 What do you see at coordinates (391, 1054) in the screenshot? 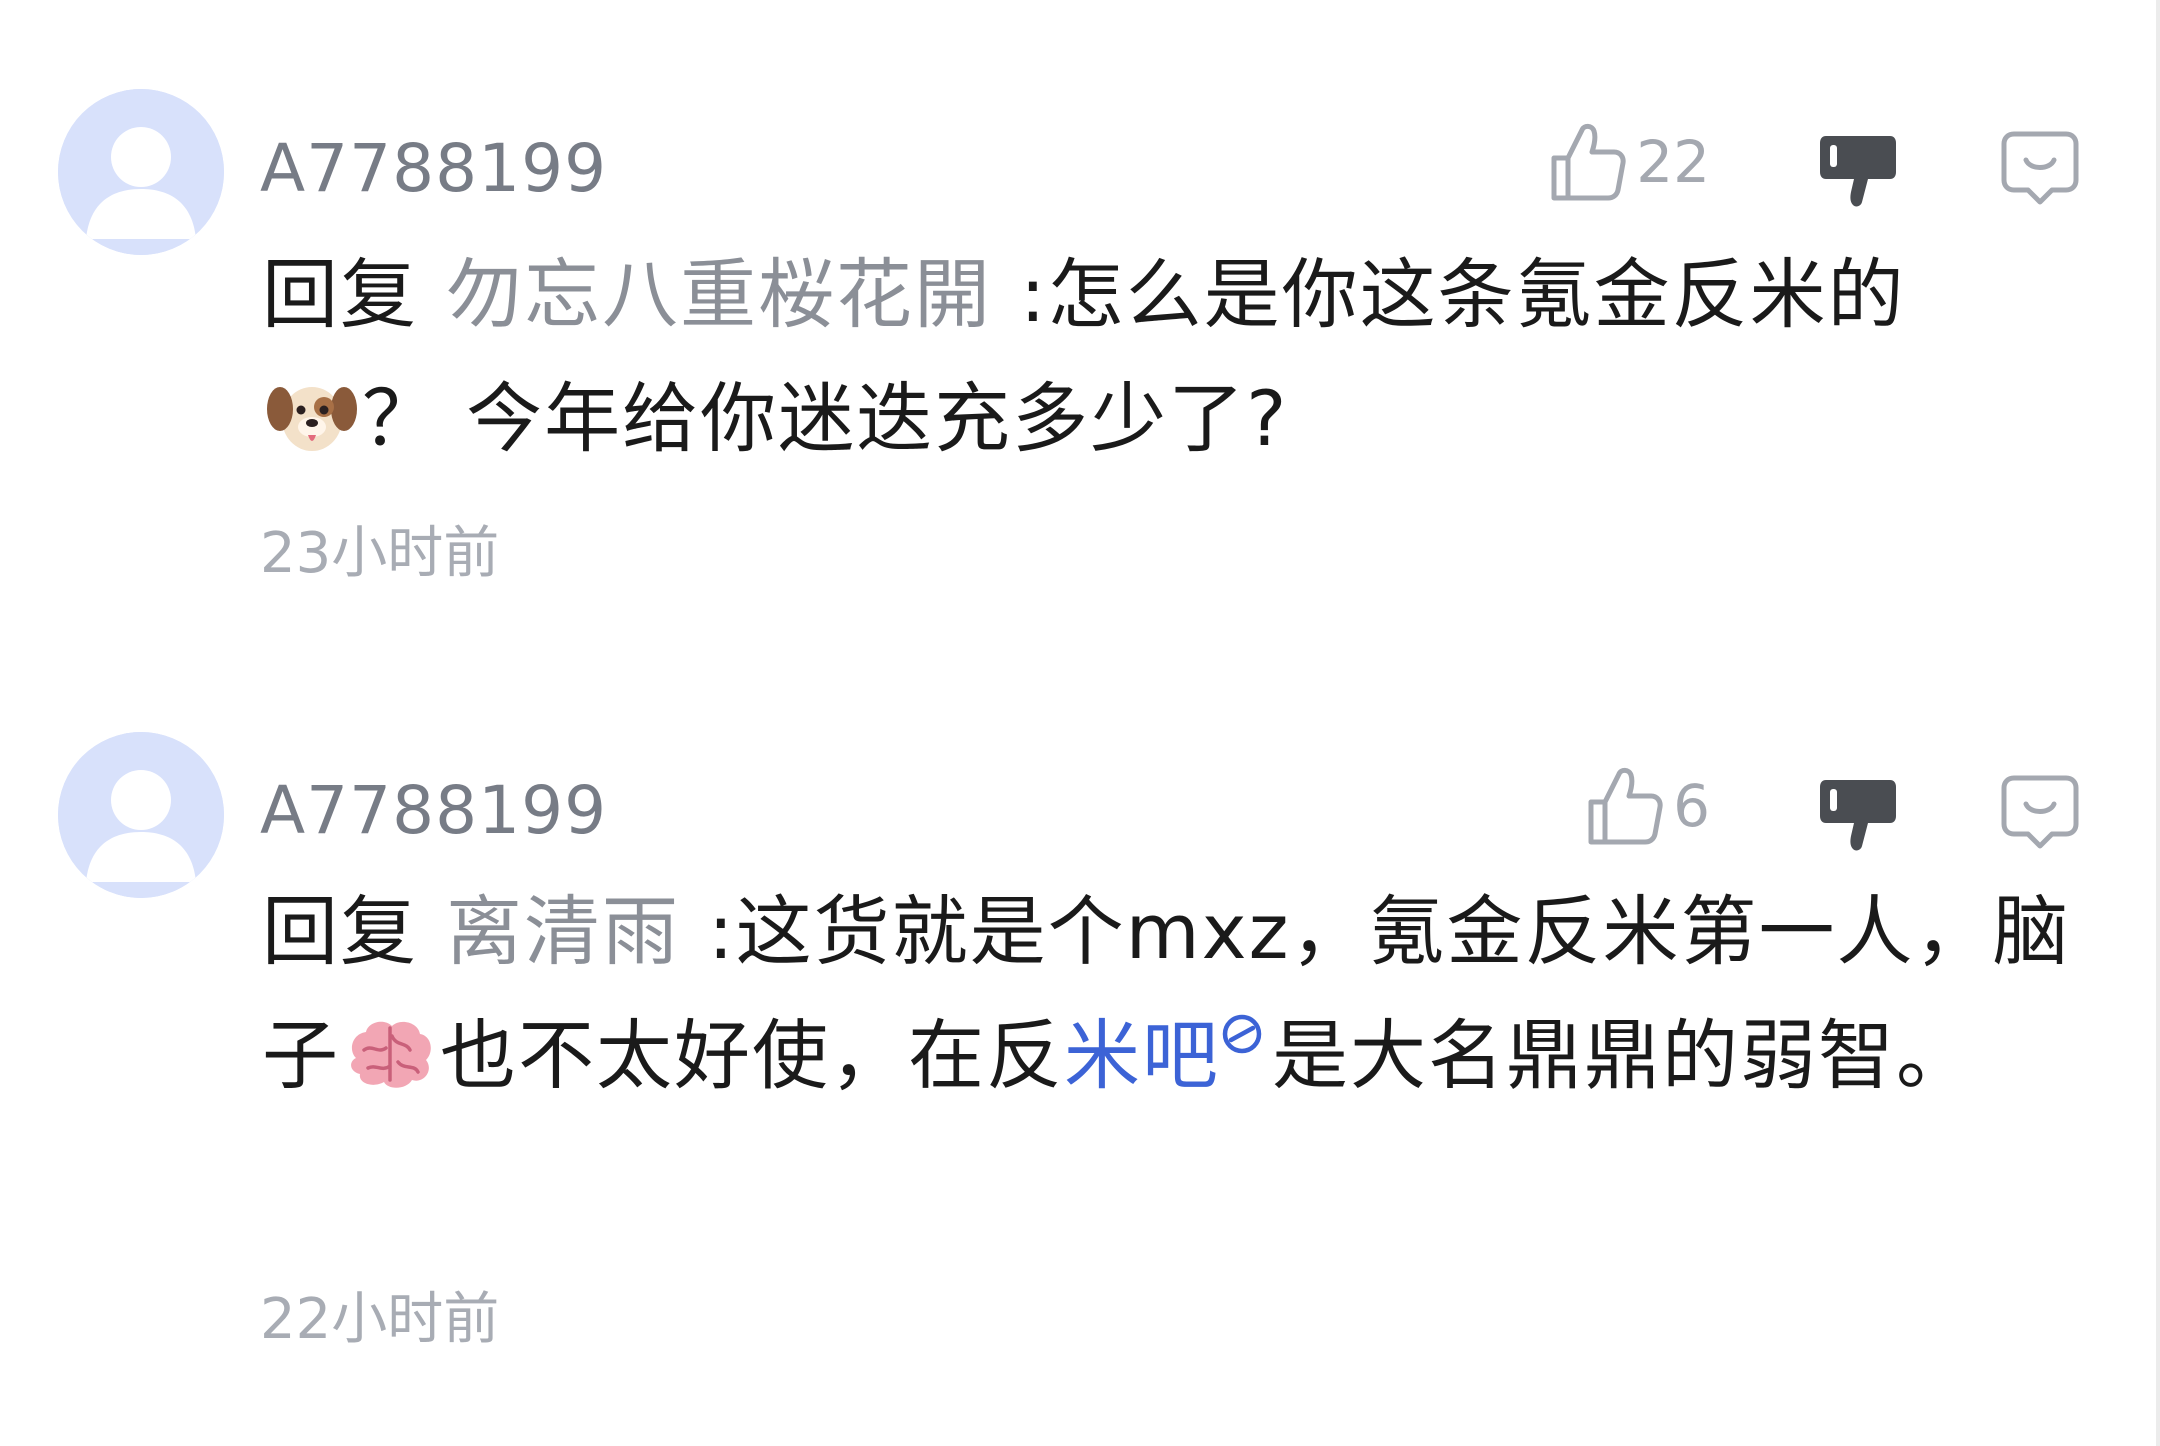
I see `brain-emoji` at bounding box center [391, 1054].